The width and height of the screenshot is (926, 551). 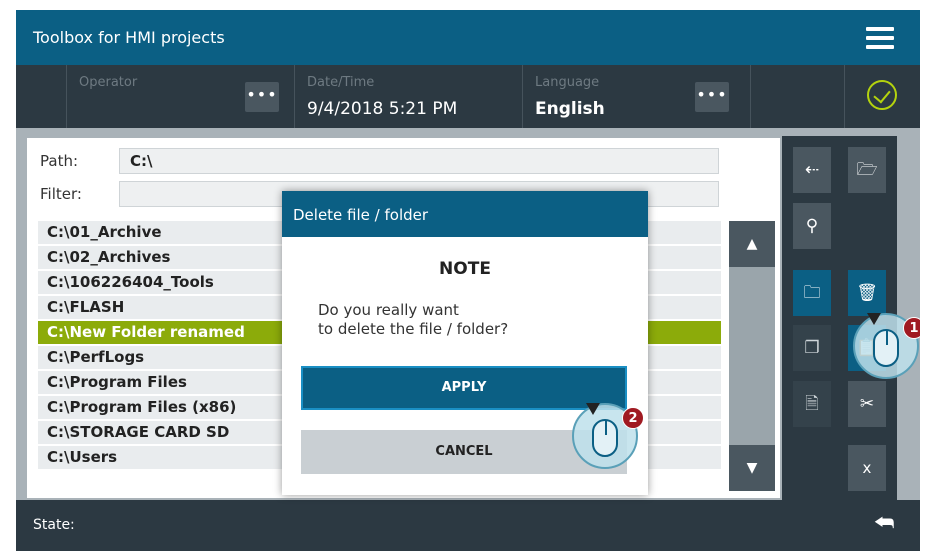 What do you see at coordinates (867, 293) in the screenshot?
I see `trash-icon: 🗑` at bounding box center [867, 293].